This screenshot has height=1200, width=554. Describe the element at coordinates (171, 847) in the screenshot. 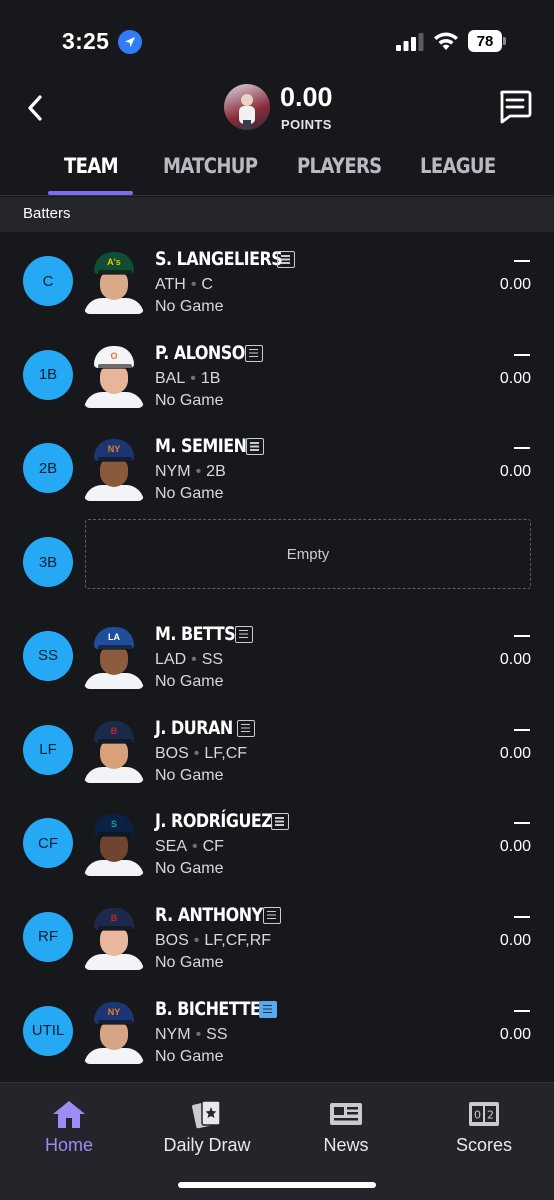

I see `player-team: SEA` at that location.